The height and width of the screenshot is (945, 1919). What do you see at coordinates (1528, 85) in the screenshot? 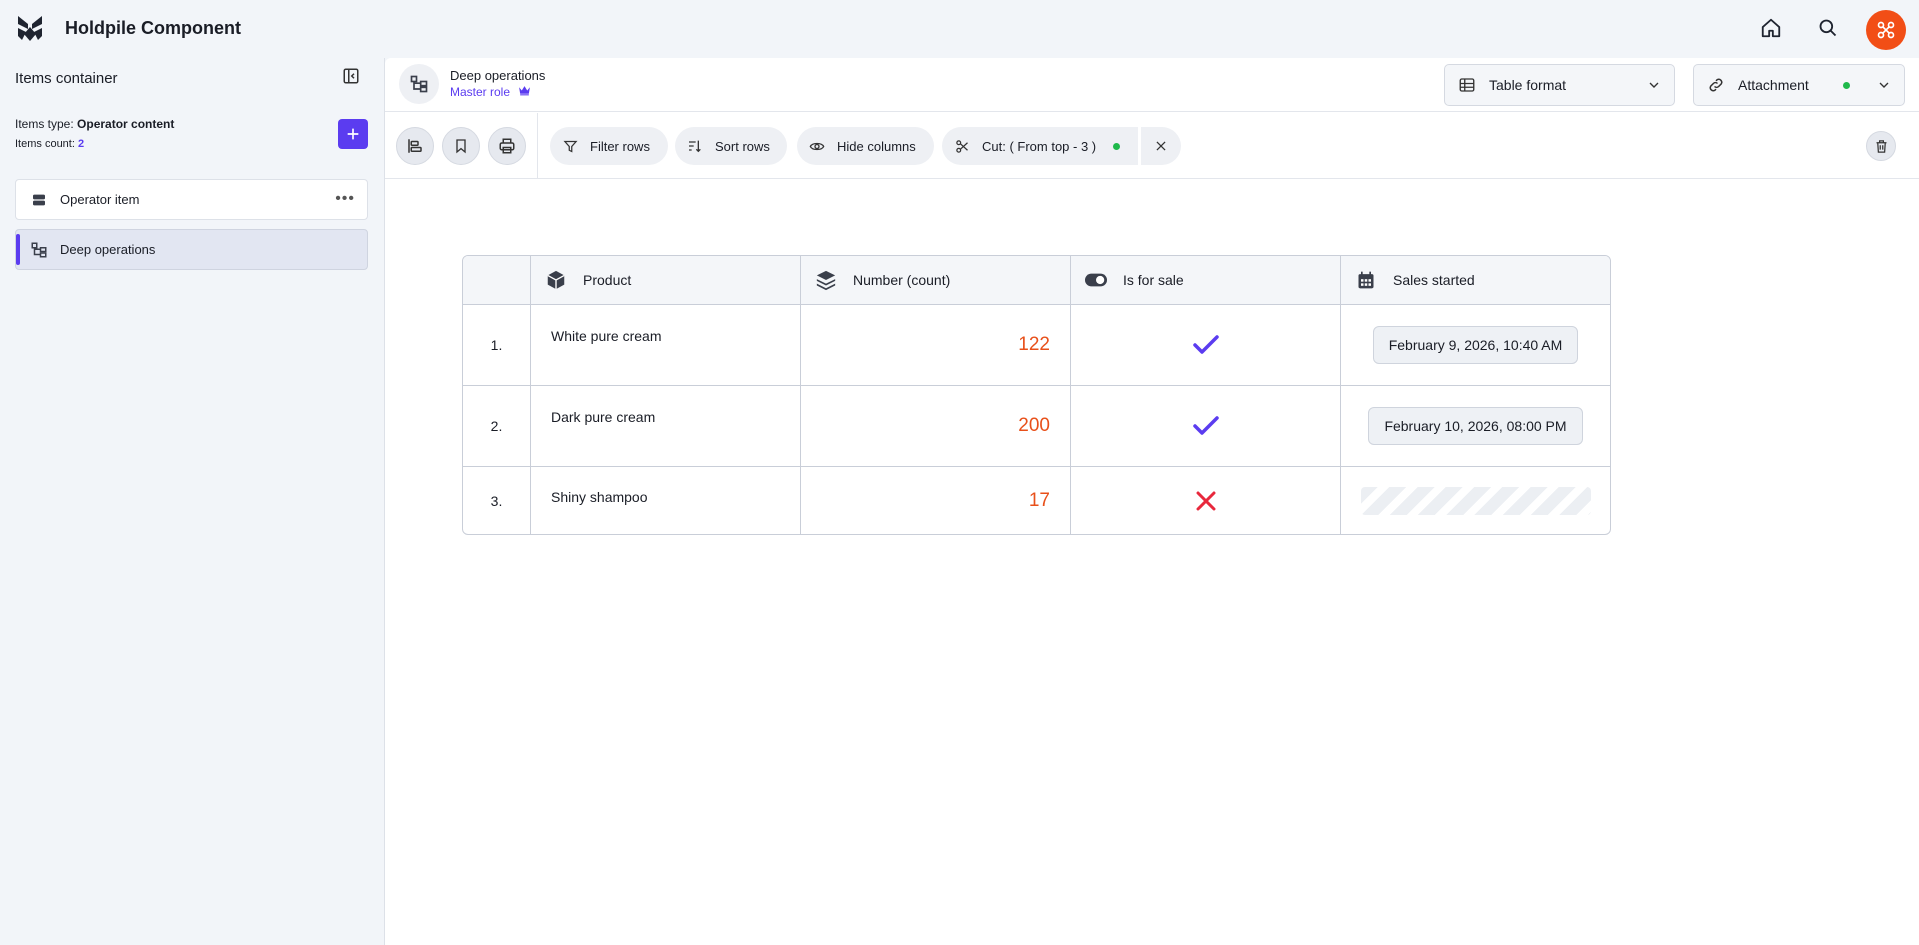
I see `table-format-value: Table format` at bounding box center [1528, 85].